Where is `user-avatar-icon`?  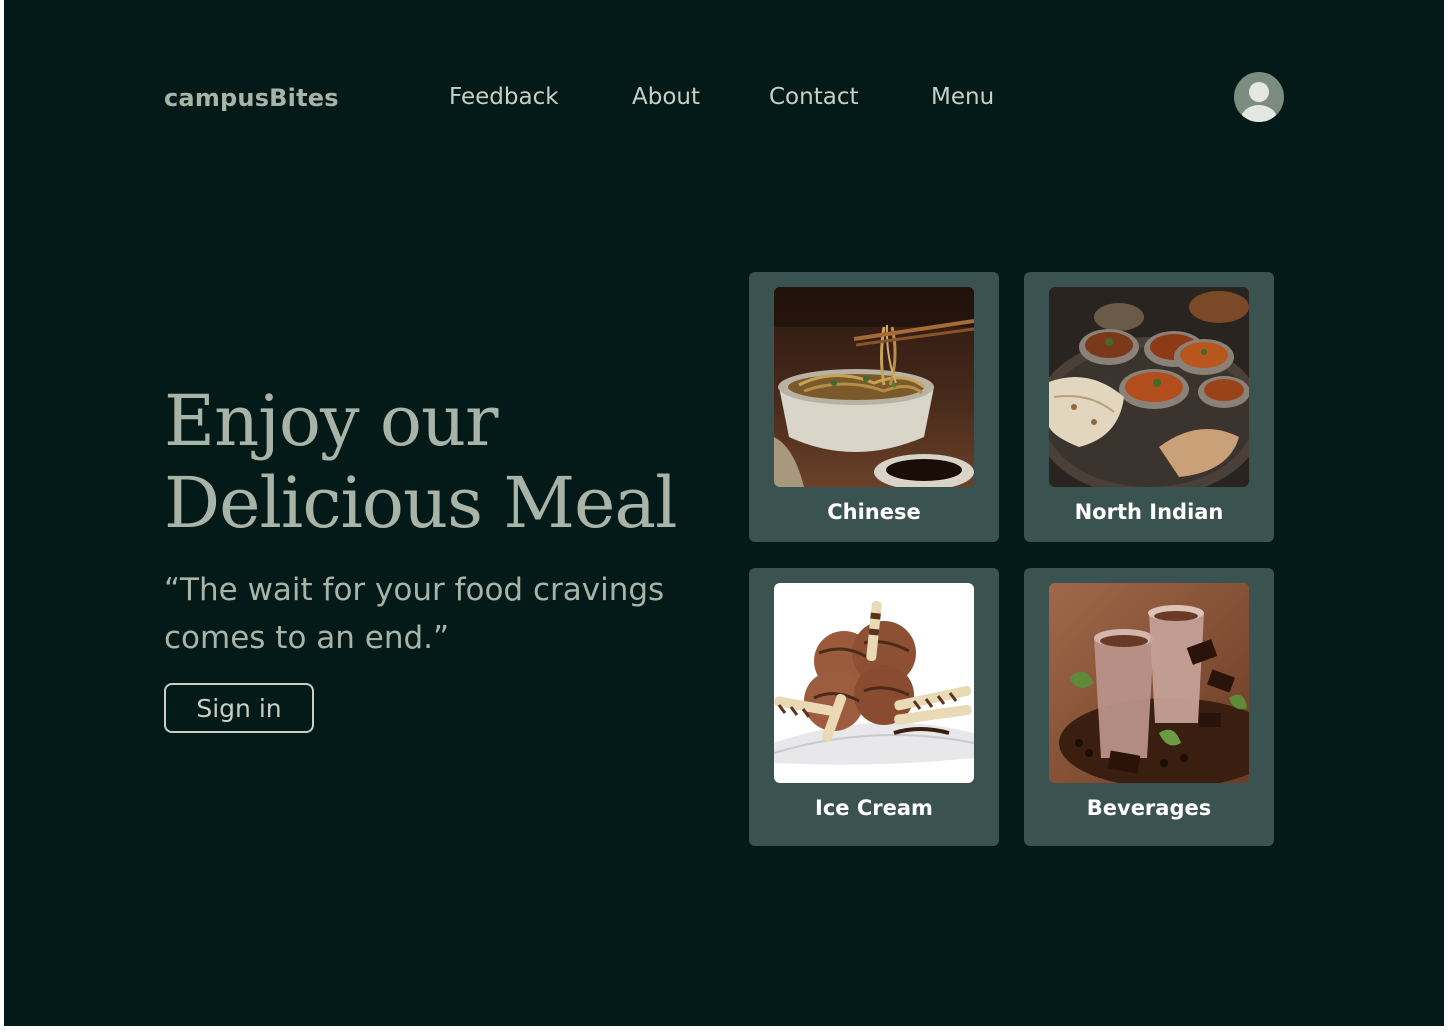
user-avatar-icon is located at coordinates (1259, 97).